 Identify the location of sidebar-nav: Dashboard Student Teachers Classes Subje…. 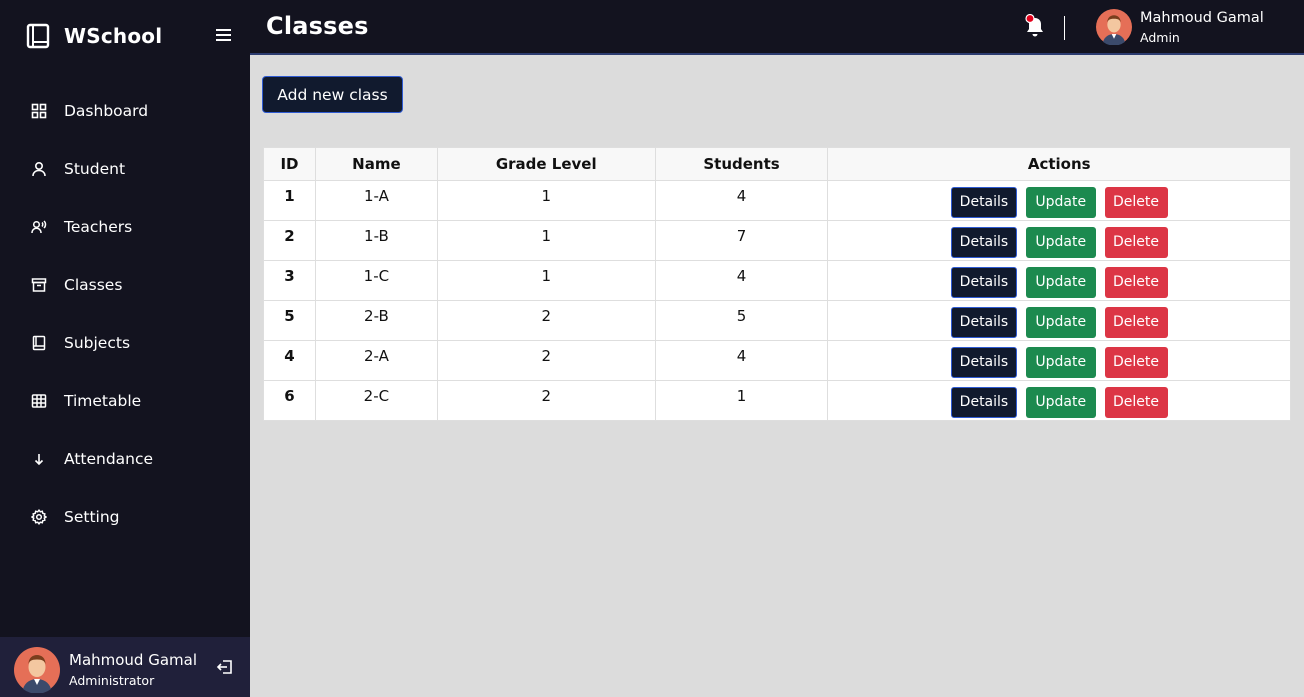
(125, 314).